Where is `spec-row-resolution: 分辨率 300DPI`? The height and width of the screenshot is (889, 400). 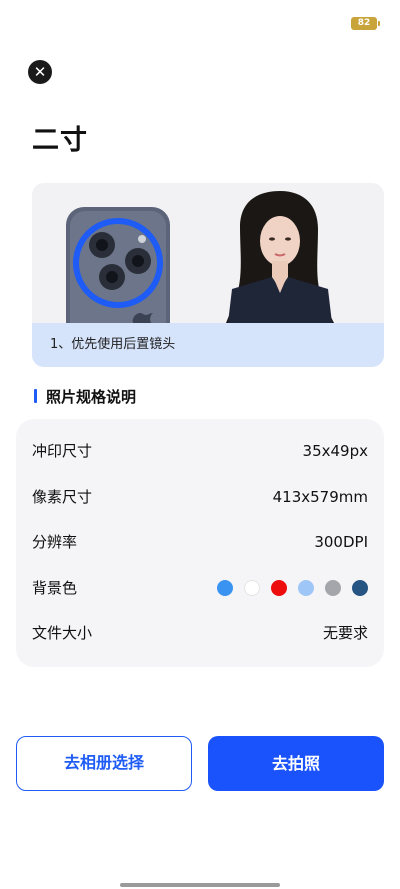 spec-row-resolution: 分辨率 300DPI is located at coordinates (200, 542).